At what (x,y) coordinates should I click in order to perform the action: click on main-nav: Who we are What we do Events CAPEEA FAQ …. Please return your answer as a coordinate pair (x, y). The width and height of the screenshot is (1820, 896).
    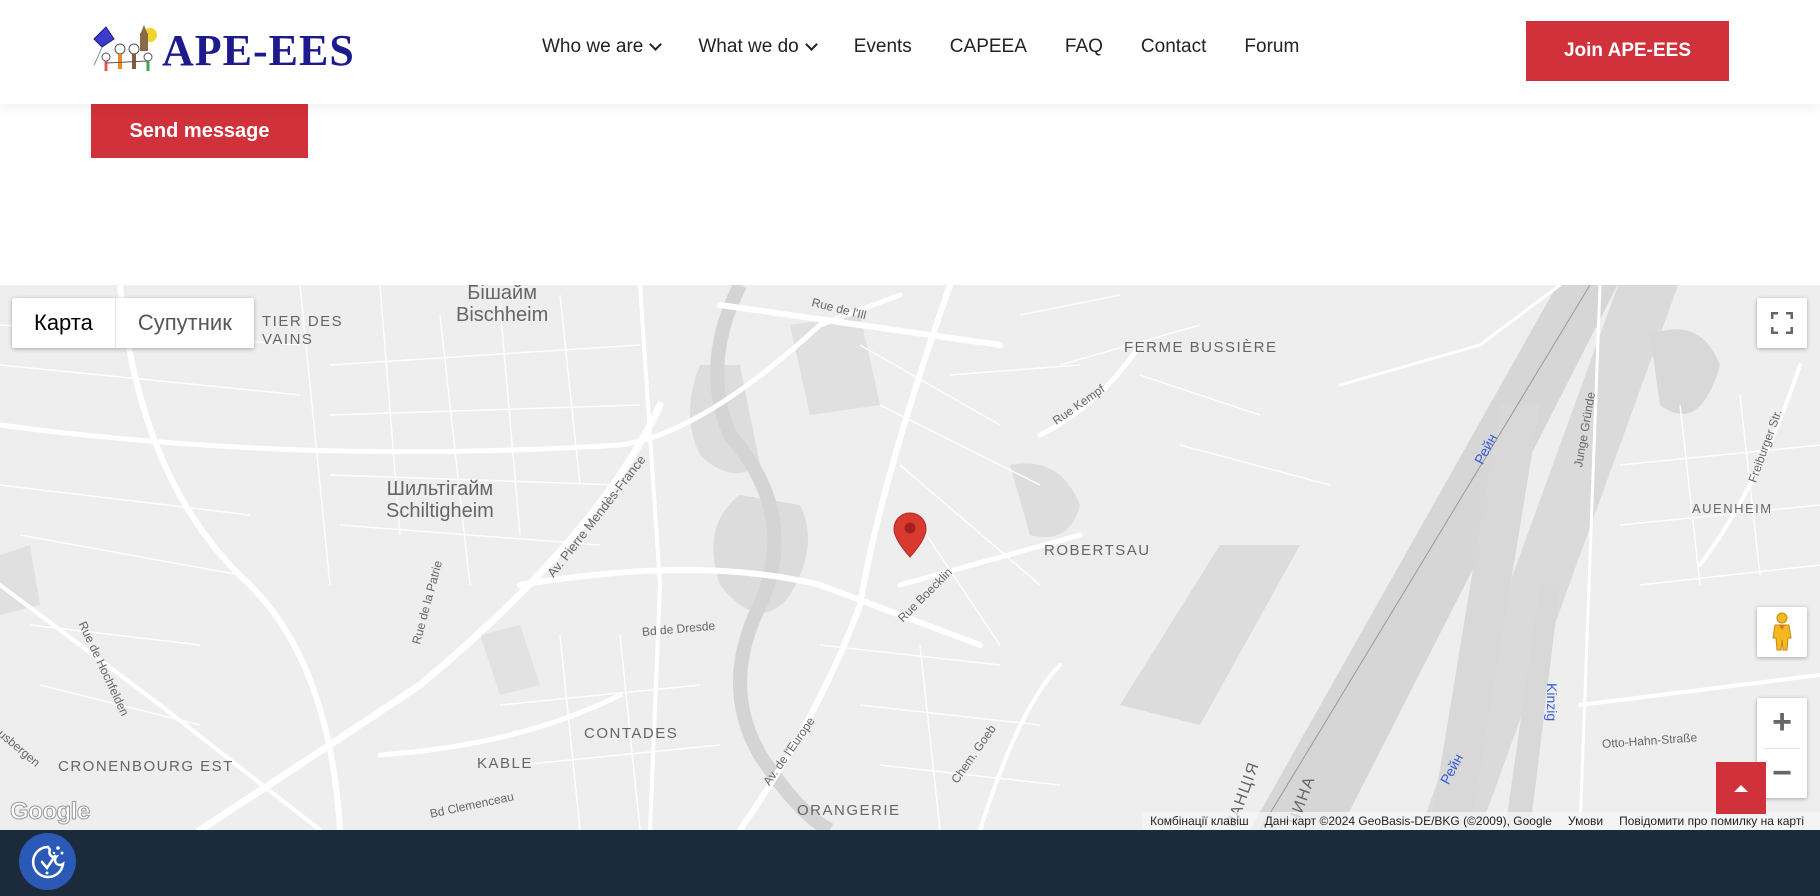
    Looking at the image, I should click on (939, 47).